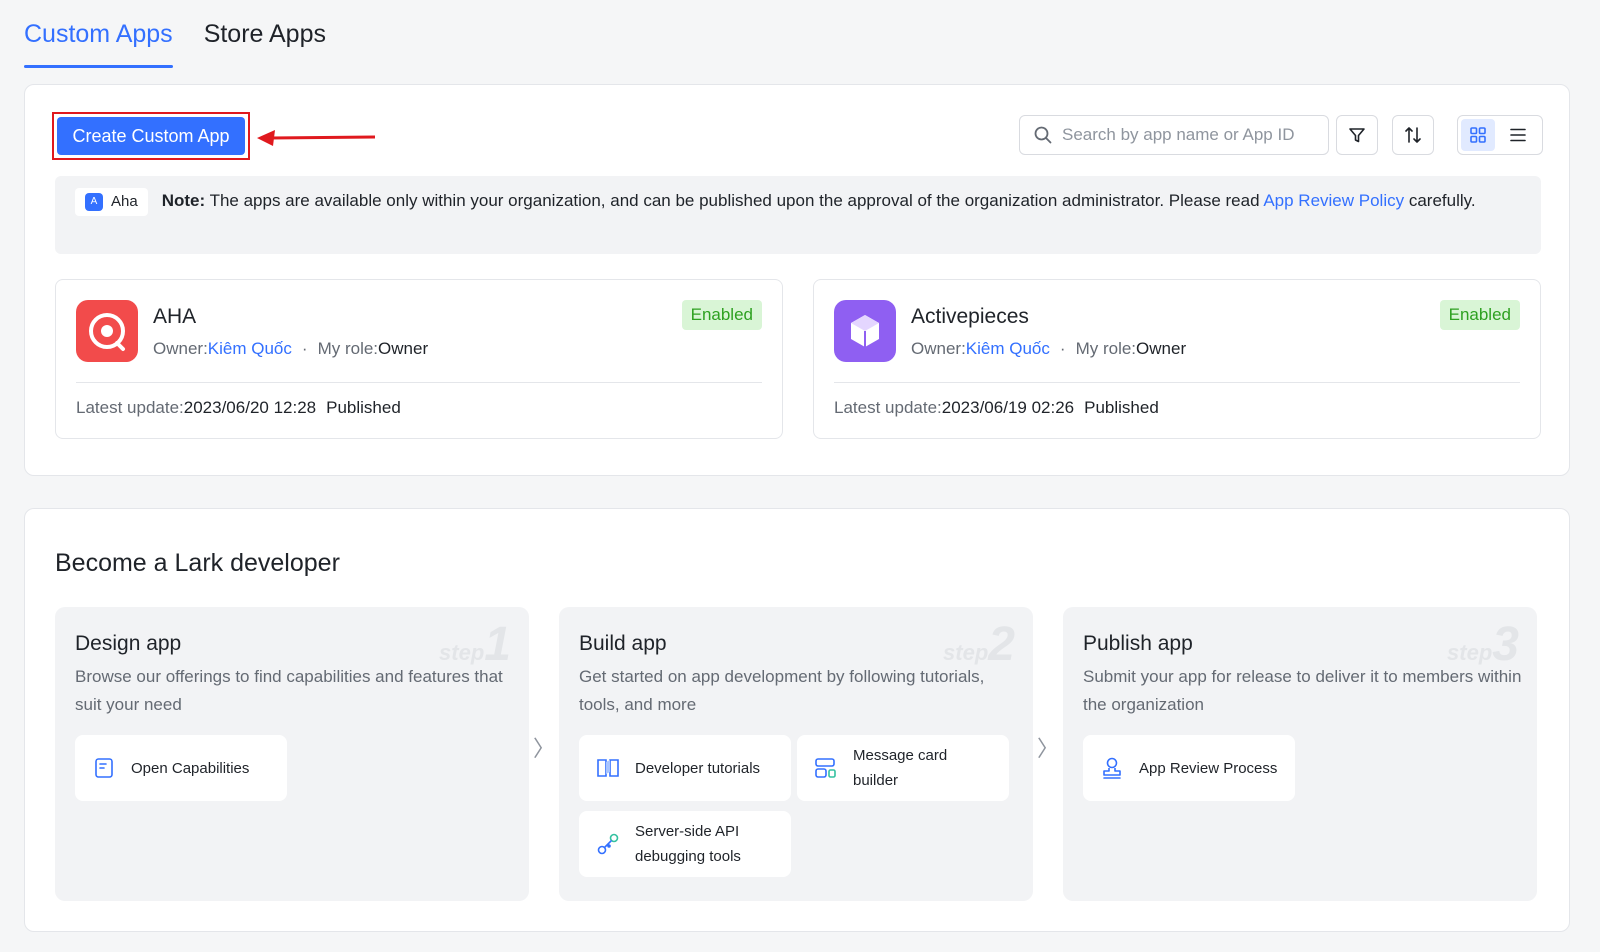  I want to click on search-icon, so click(1043, 135).